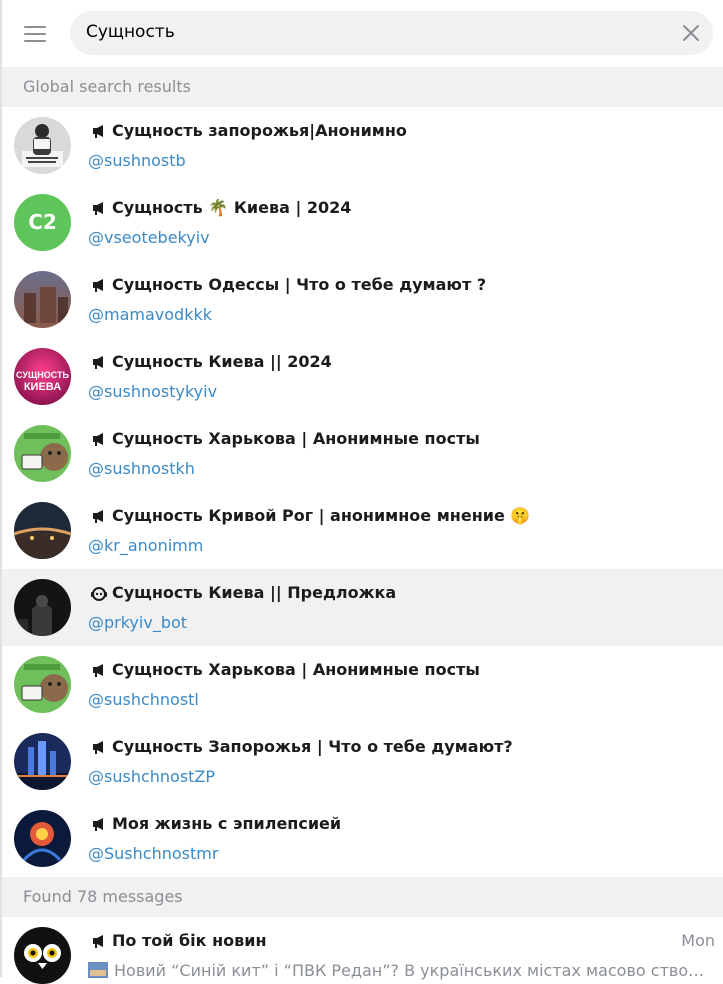 The height and width of the screenshot is (984, 723). I want to click on result-username: @sushchnostZP, so click(151, 776).